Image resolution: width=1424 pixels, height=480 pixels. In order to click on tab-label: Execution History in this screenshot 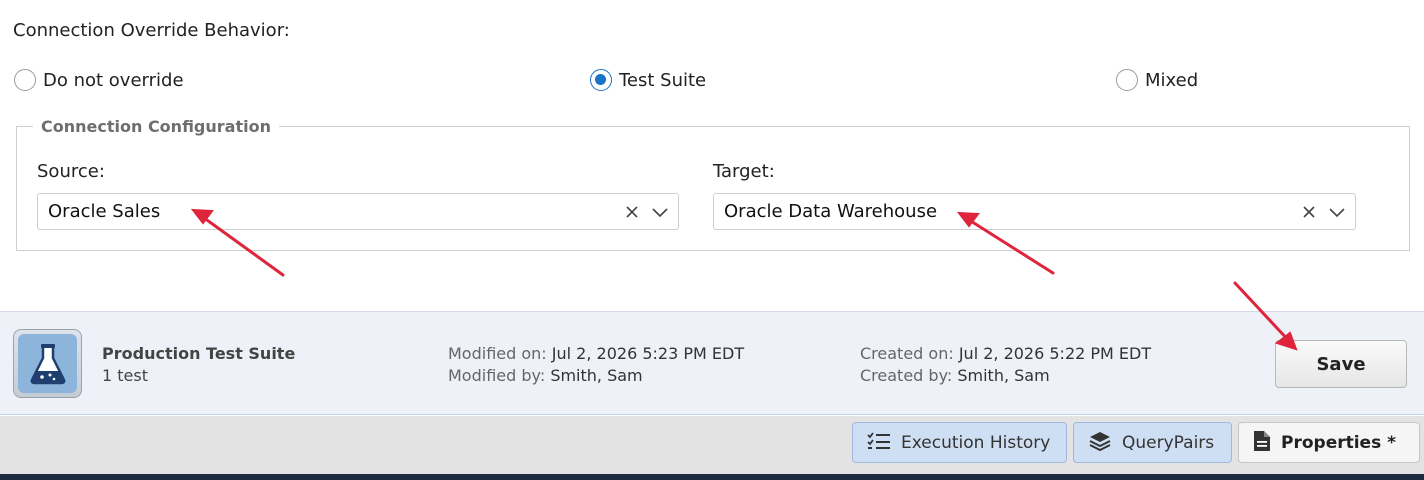, I will do `click(976, 442)`.